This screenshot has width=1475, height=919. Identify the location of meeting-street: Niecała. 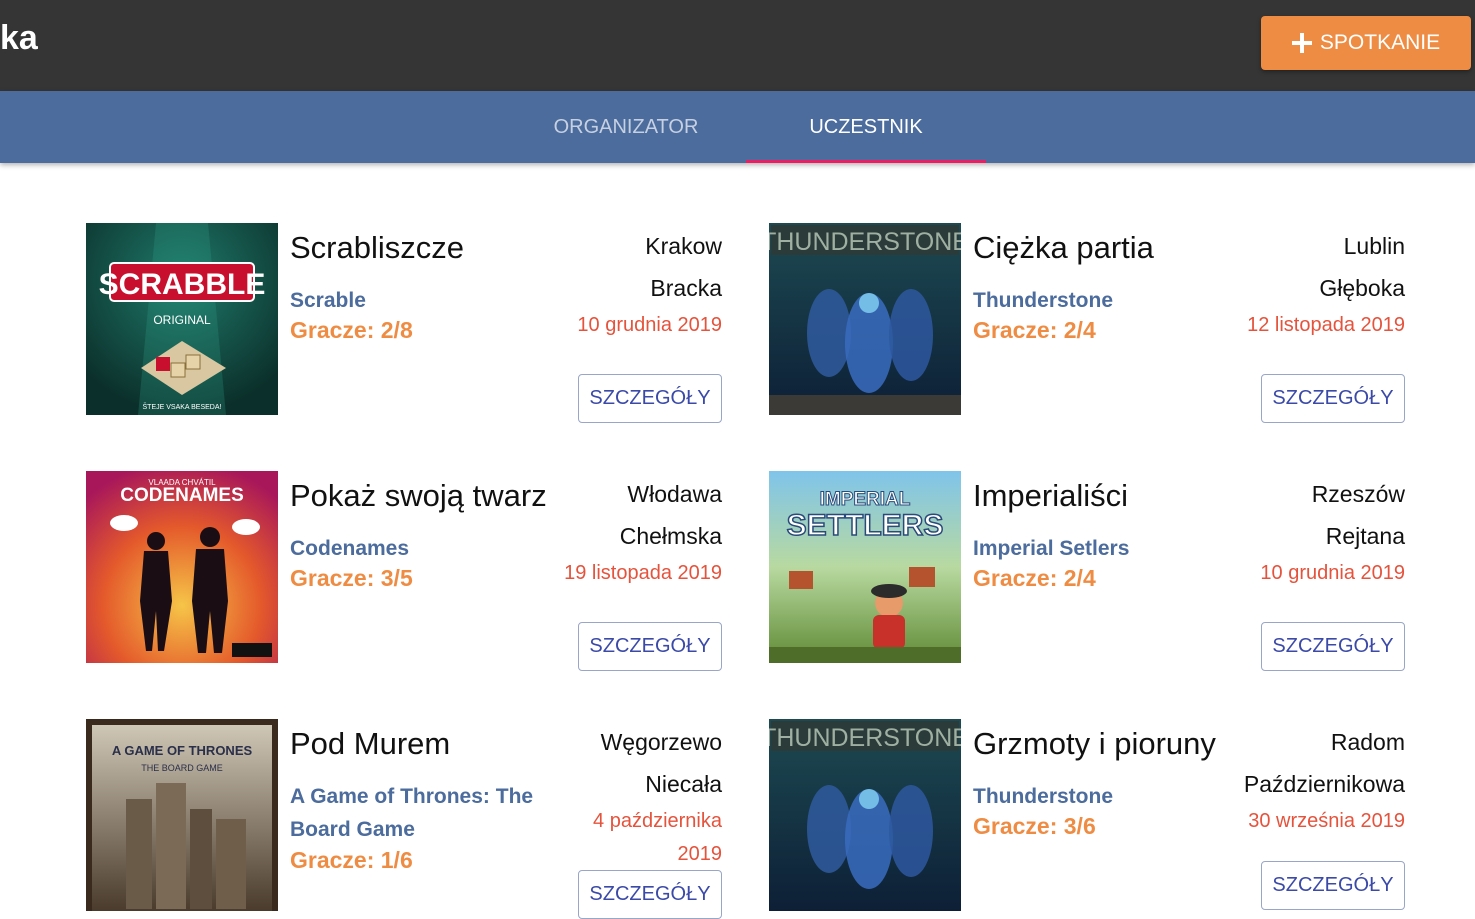
(683, 784).